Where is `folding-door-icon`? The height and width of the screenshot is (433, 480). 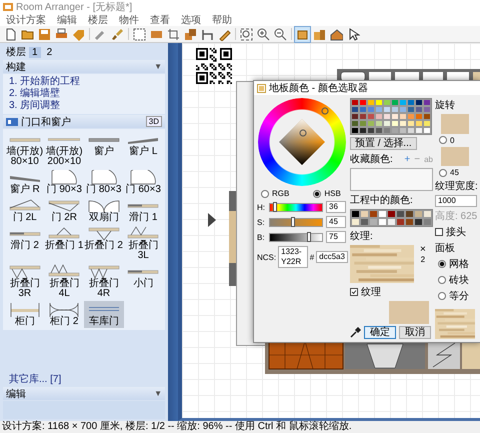
folding-door-icon is located at coordinates (24, 271).